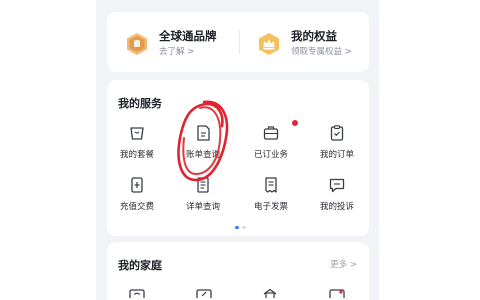  I want to click on rights-title: 我的权益, so click(314, 36).